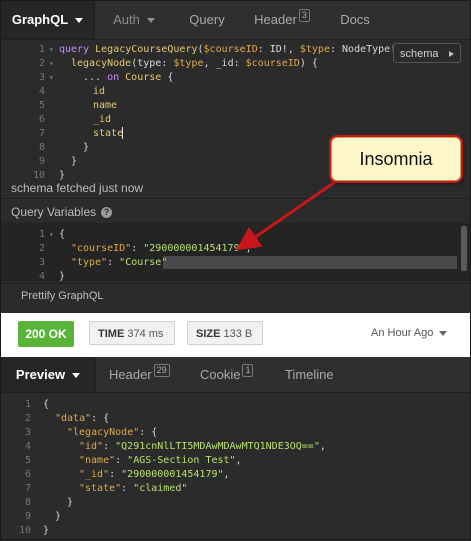 This screenshot has width=471, height=541. I want to click on prettify-graphql-button: Prettify GraphQL, so click(62, 296).